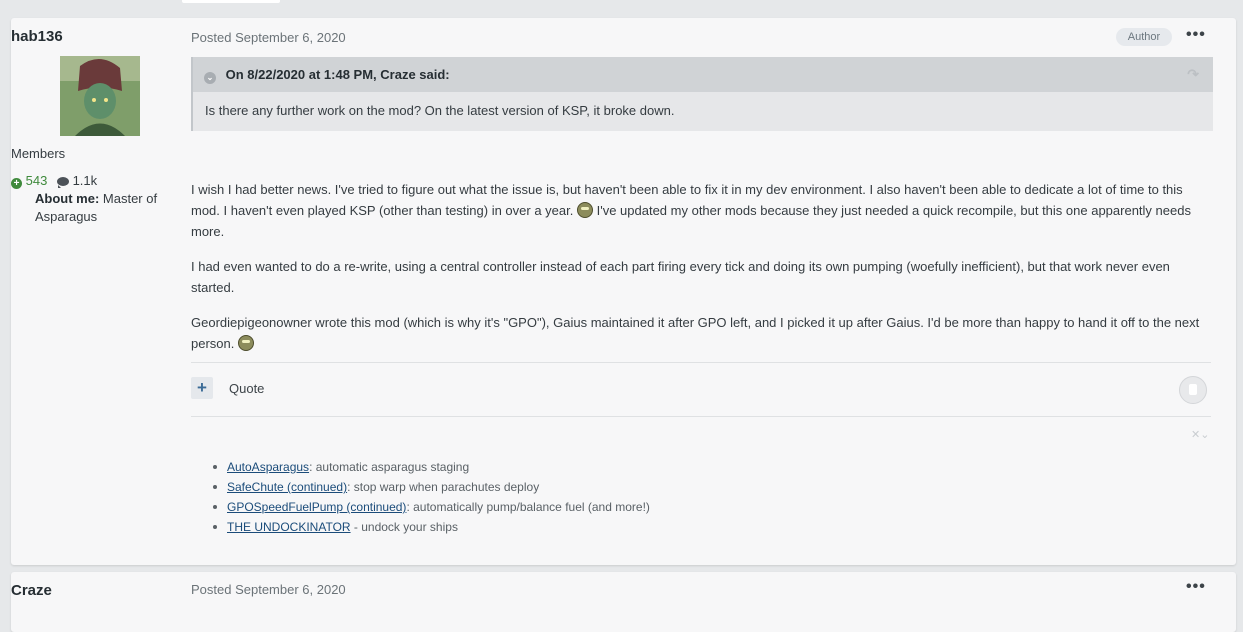 The height and width of the screenshot is (632, 1243). Describe the element at coordinates (210, 78) in the screenshot. I see `collapse-toggle-icon: ⌄` at that location.